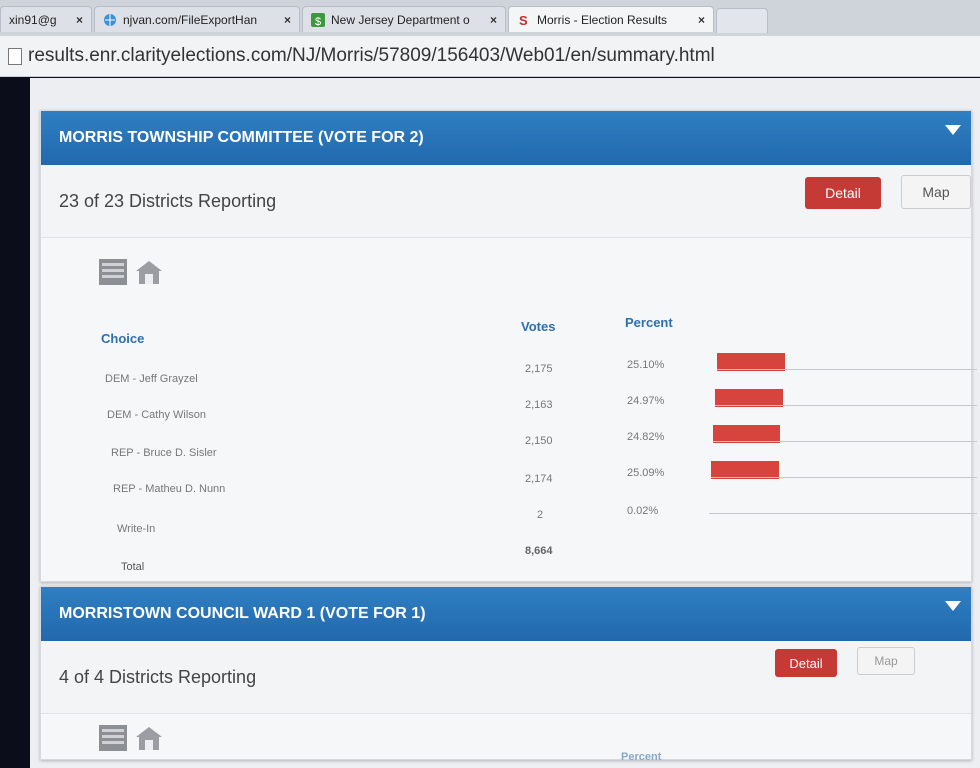 The width and height of the screenshot is (980, 768). What do you see at coordinates (539, 441) in the screenshot?
I see `vote-count: 2,150` at bounding box center [539, 441].